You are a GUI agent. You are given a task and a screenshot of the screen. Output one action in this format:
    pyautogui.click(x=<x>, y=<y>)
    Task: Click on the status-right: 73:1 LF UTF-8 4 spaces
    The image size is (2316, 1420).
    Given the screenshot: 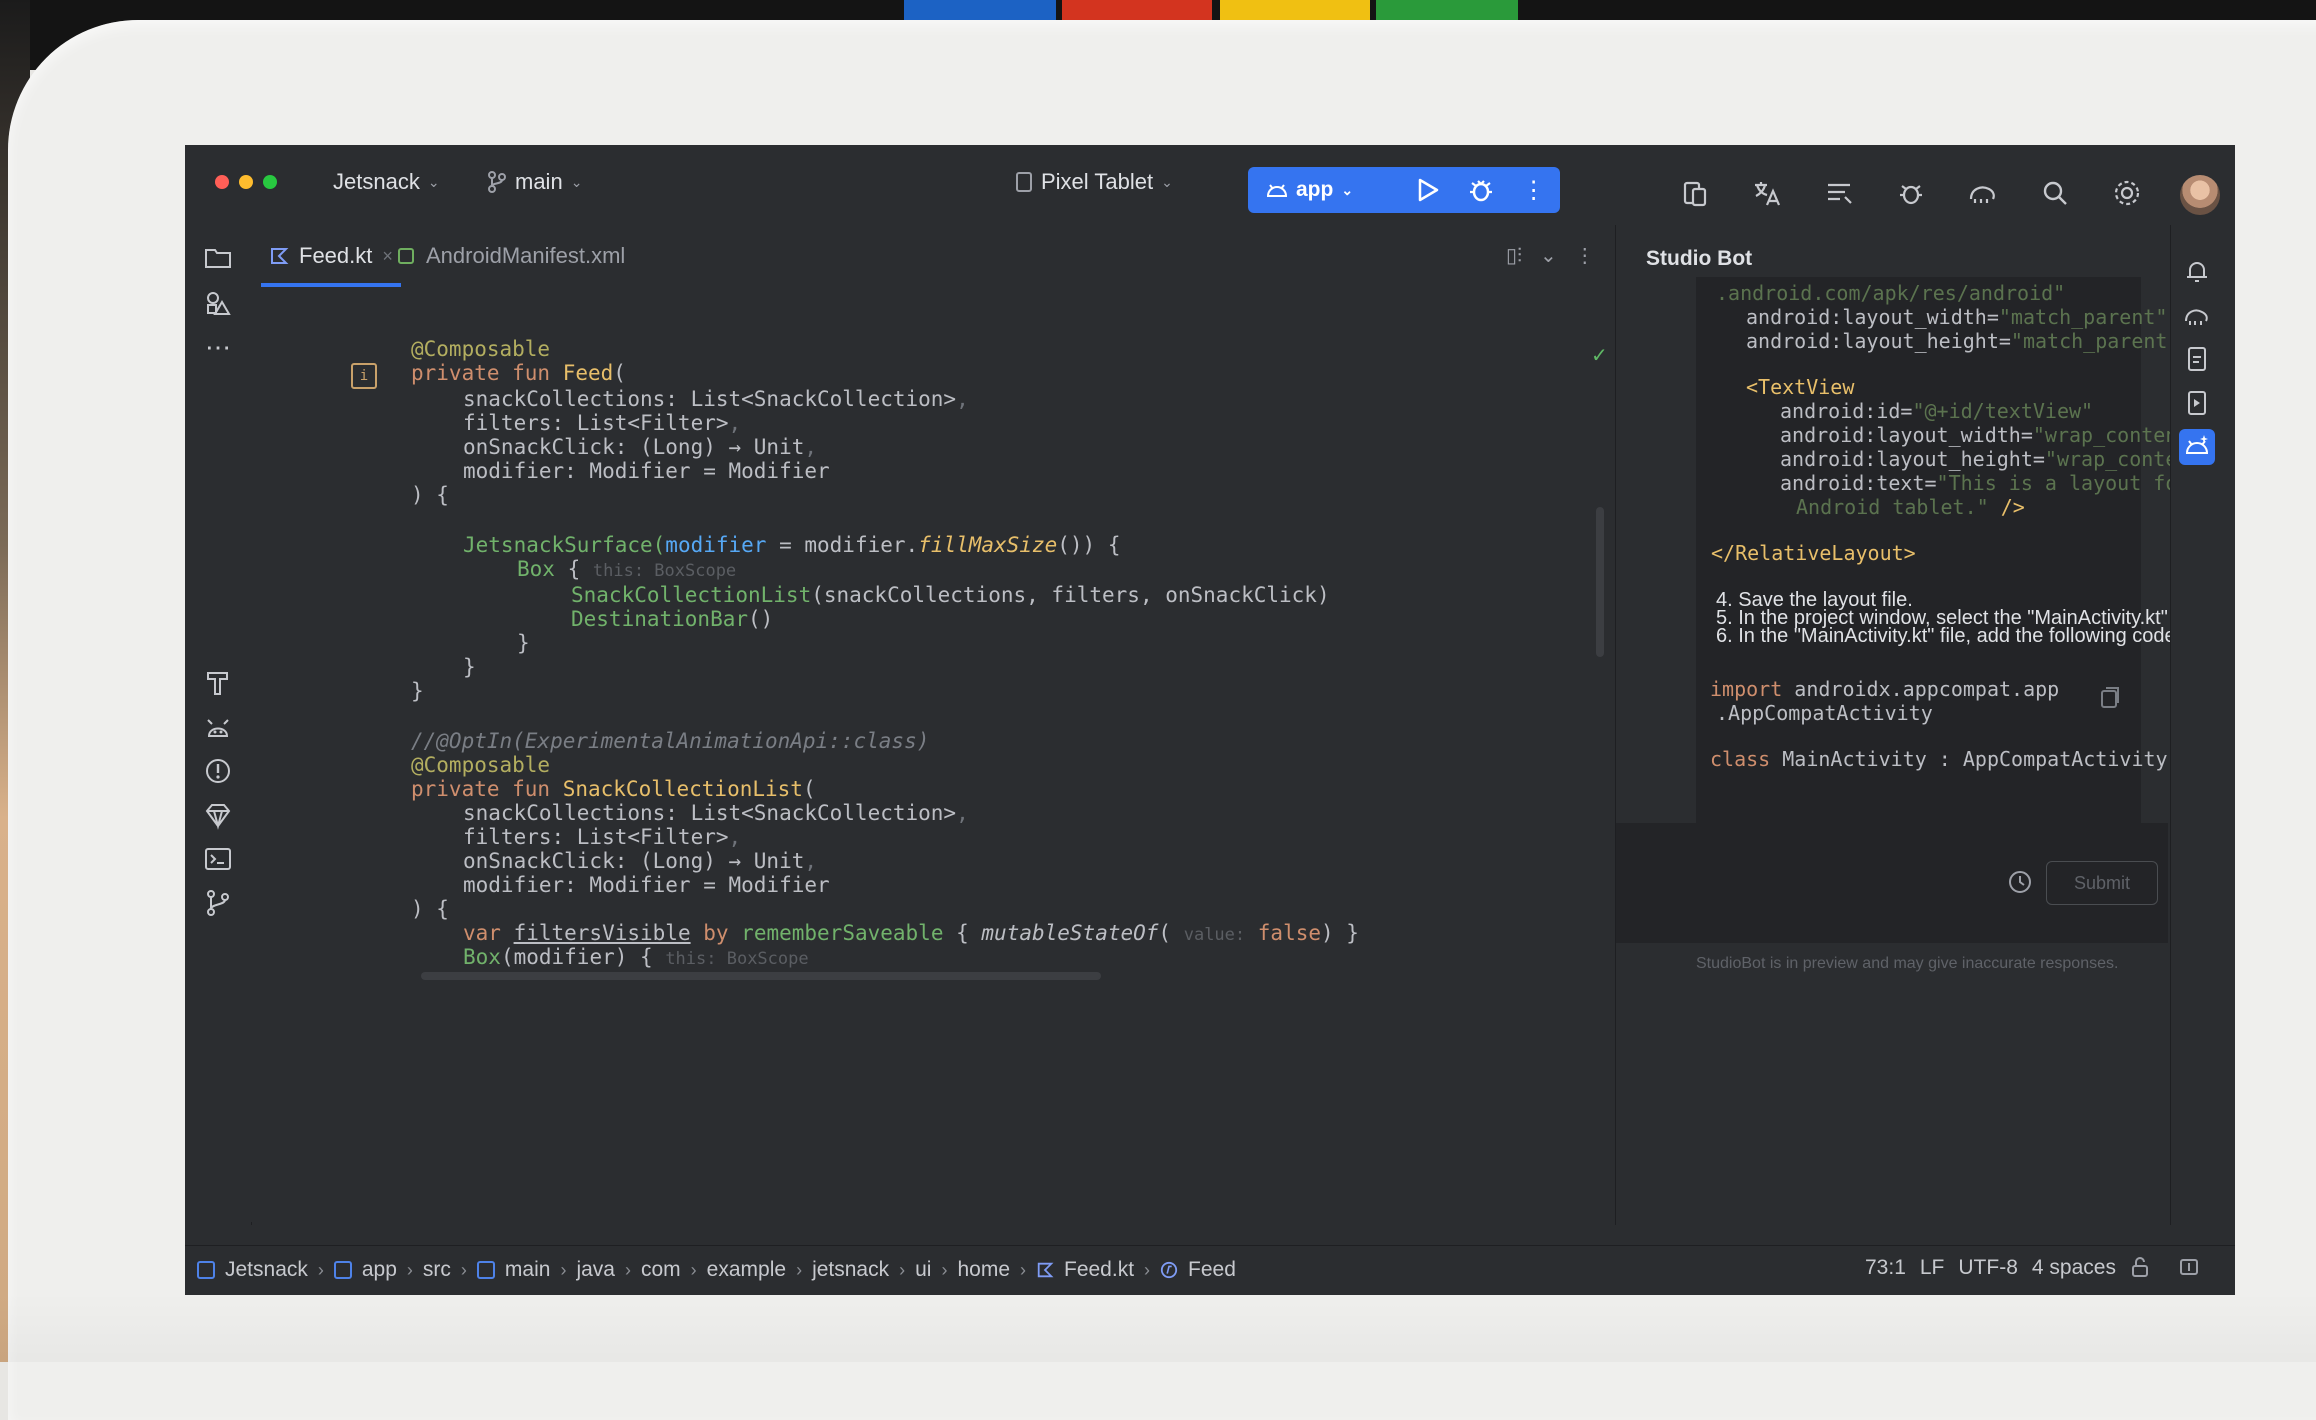 What is the action you would take?
    pyautogui.click(x=2032, y=1268)
    